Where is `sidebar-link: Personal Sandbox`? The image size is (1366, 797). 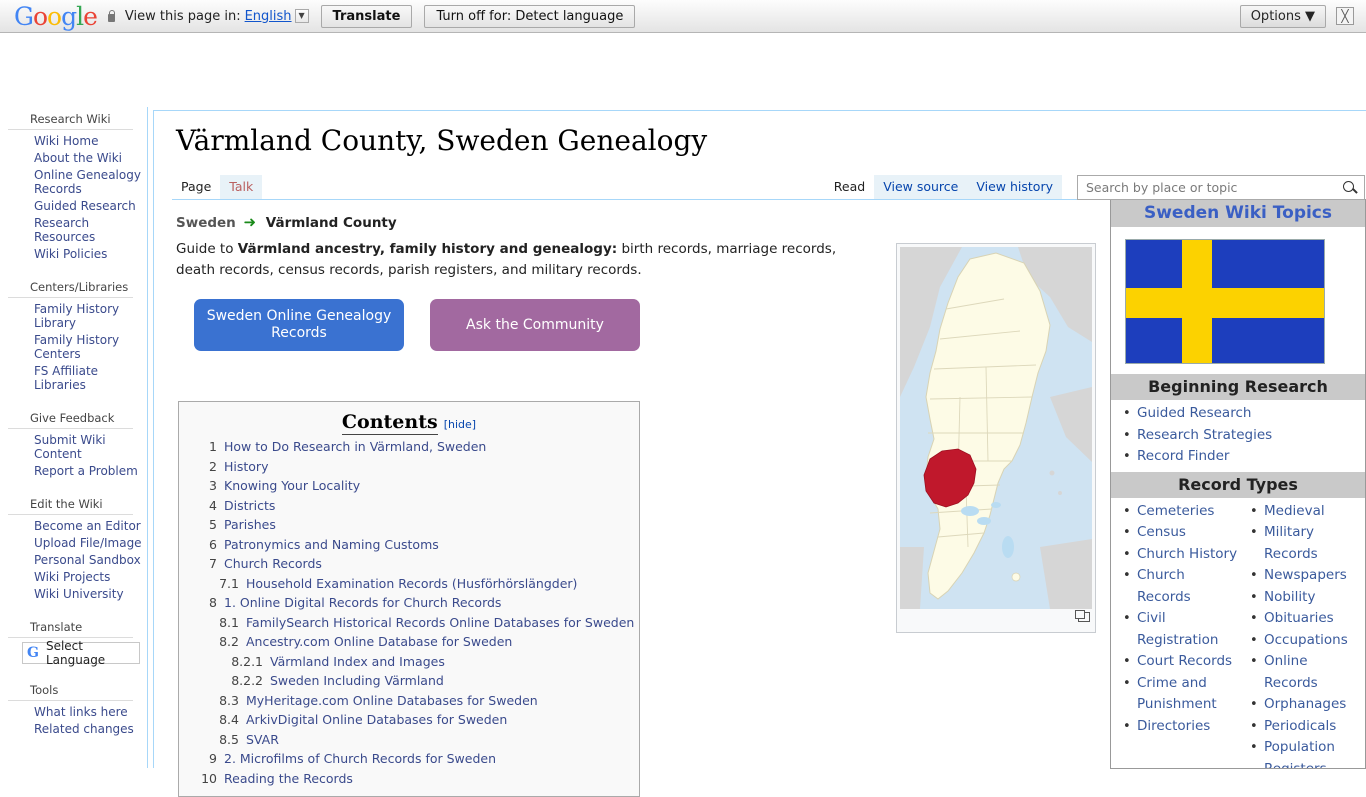 sidebar-link: Personal Sandbox is located at coordinates (87, 560).